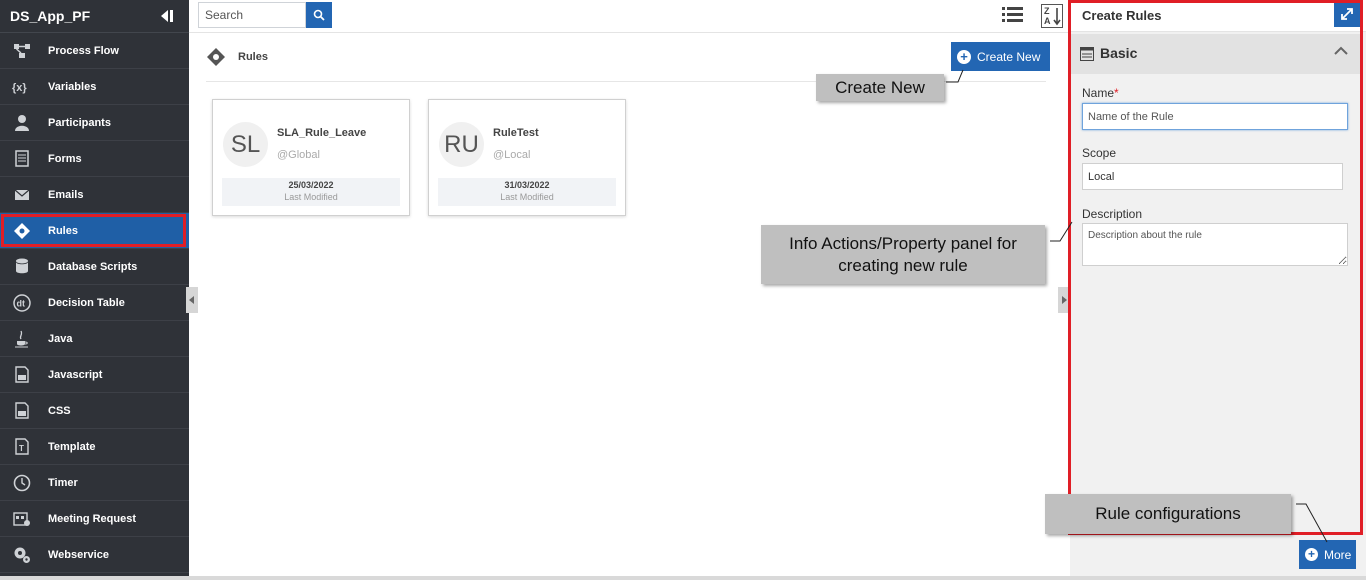  I want to click on sidebar-item-label: Process Flow, so click(83, 50).